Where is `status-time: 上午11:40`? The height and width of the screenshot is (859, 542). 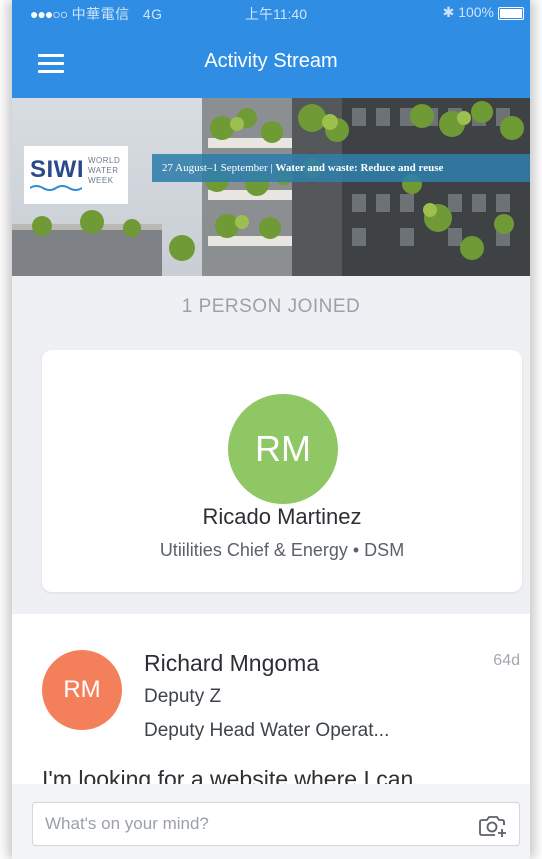
status-time: 上午11:40 is located at coordinates (276, 14).